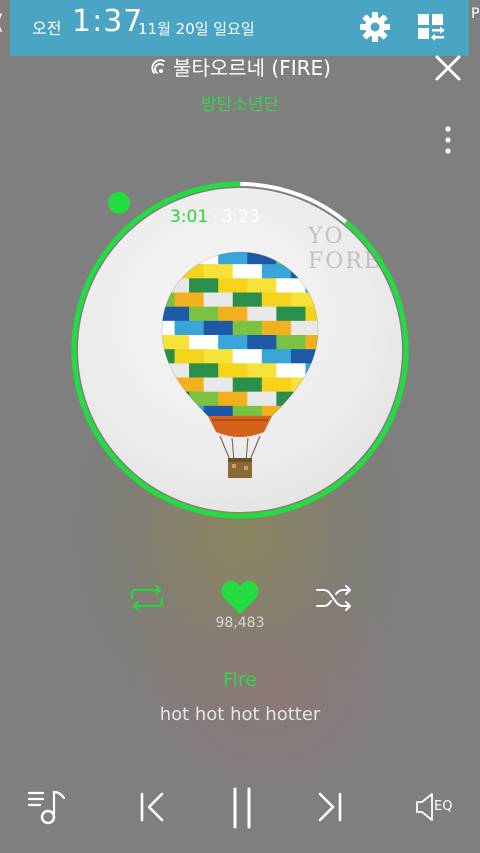 The width and height of the screenshot is (480, 853). Describe the element at coordinates (152, 807) in the screenshot. I see `skip-previous-icon` at that location.